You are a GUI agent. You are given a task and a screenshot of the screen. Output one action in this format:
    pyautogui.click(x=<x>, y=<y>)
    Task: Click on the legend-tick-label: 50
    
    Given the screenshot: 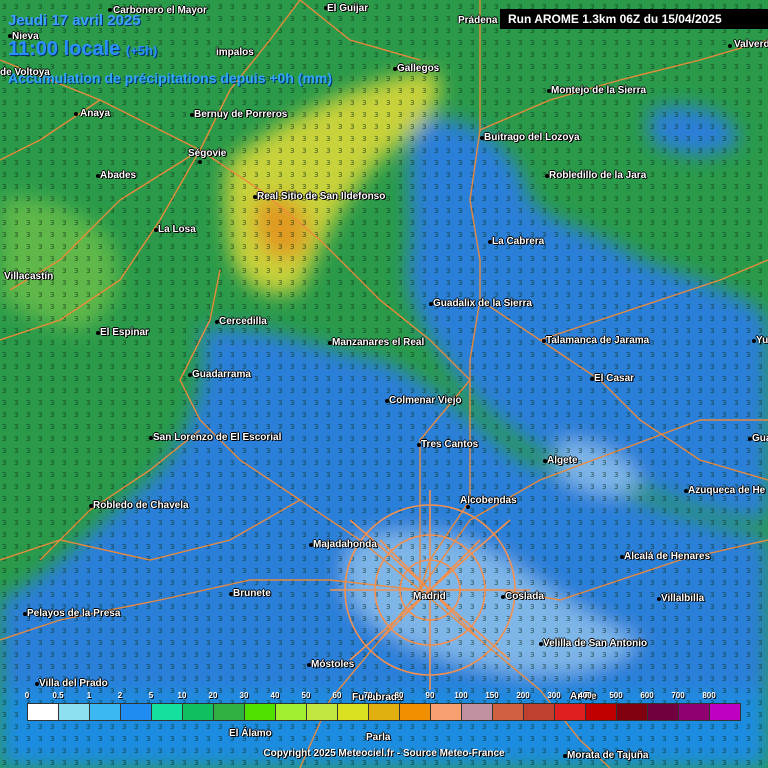 What is the action you would take?
    pyautogui.click(x=306, y=695)
    